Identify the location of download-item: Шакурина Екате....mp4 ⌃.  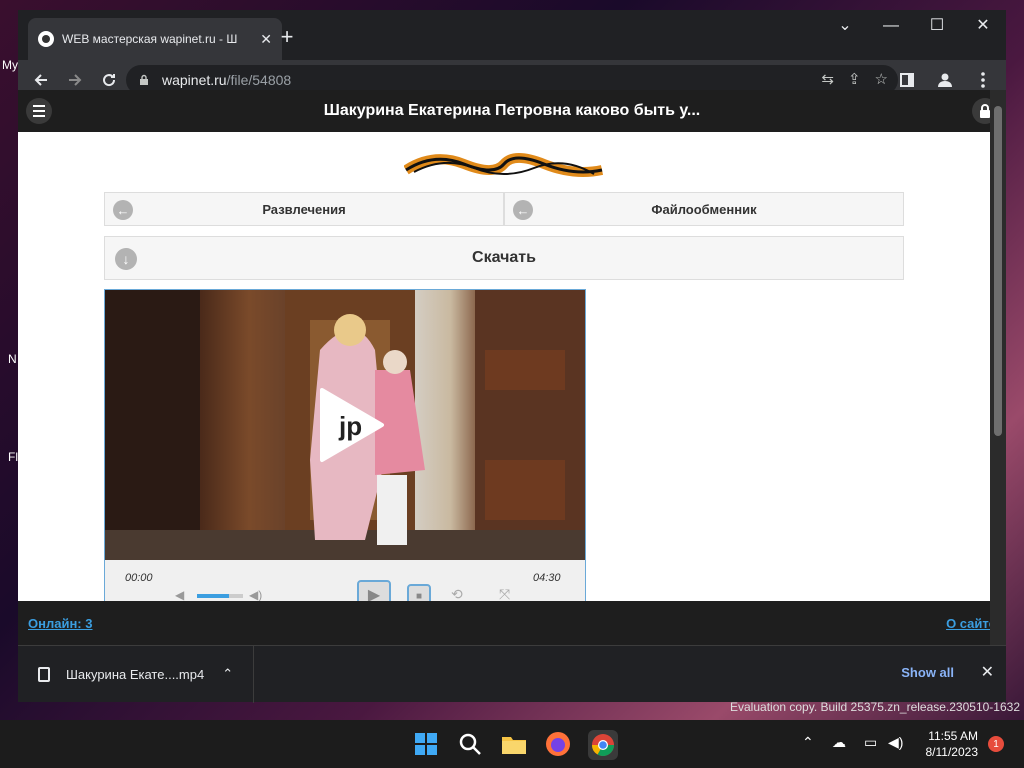
(136, 674).